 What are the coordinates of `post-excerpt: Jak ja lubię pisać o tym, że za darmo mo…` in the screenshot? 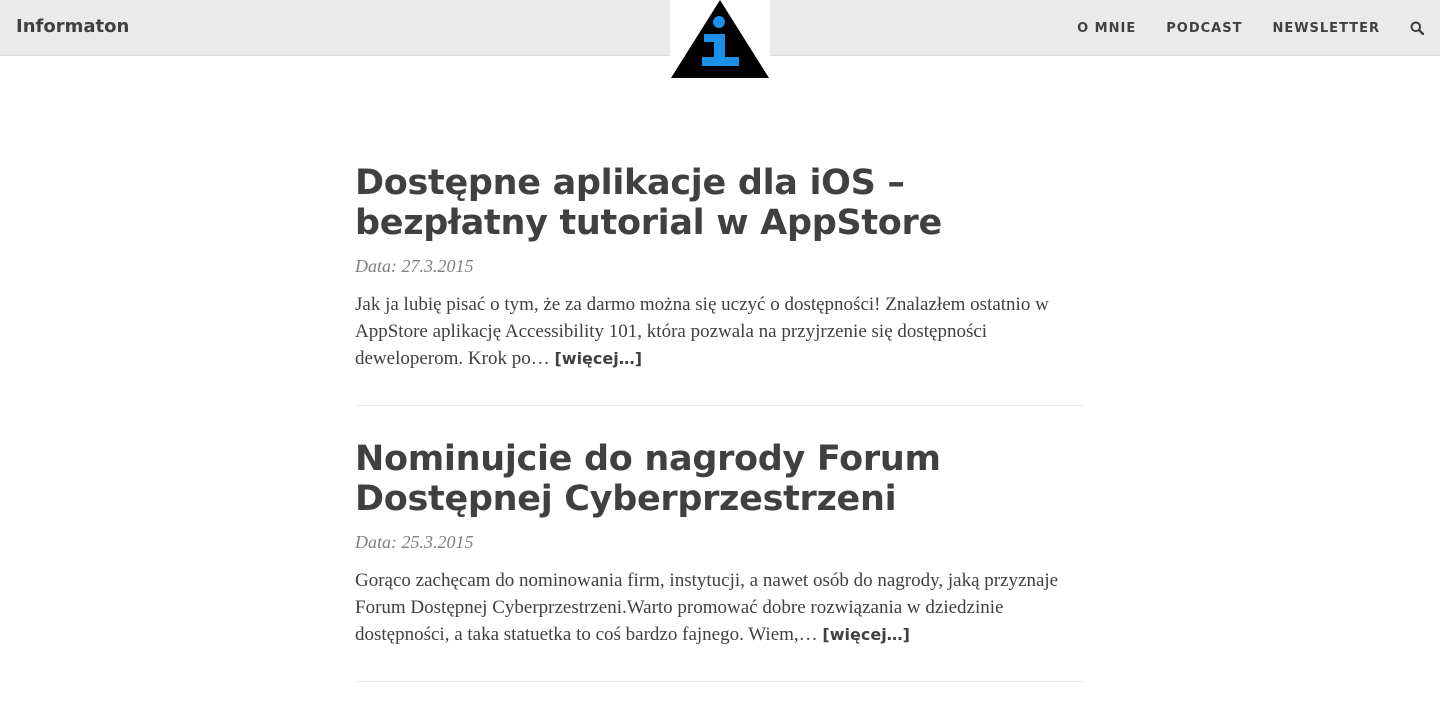 It's located at (720, 331).